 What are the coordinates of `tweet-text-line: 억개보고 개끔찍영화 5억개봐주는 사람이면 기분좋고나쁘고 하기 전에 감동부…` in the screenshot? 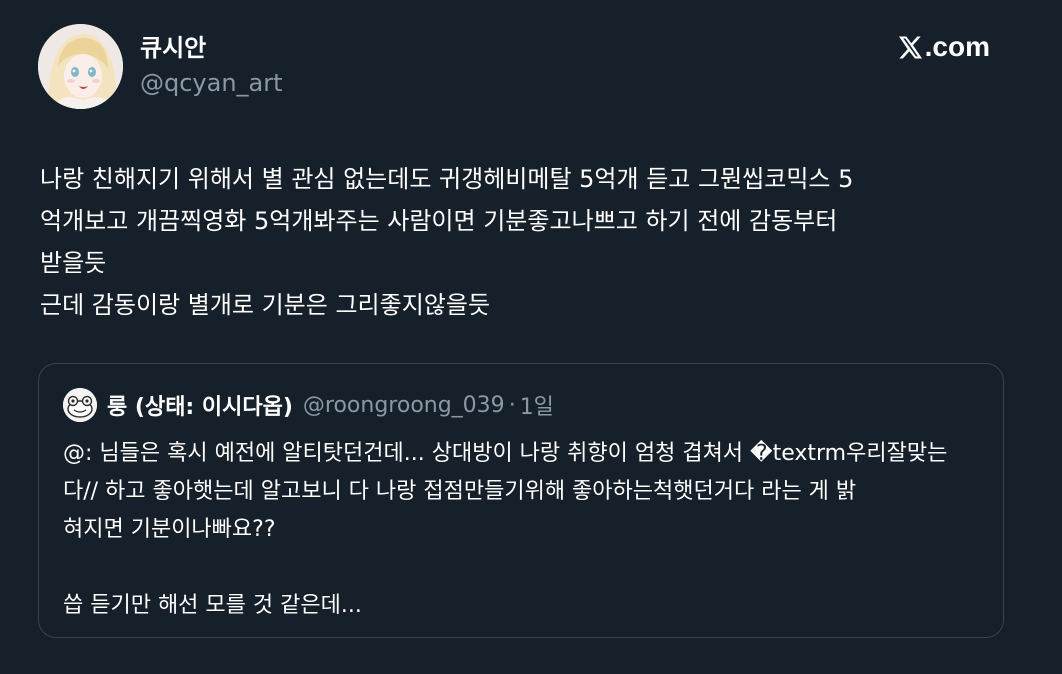 It's located at (439, 221).